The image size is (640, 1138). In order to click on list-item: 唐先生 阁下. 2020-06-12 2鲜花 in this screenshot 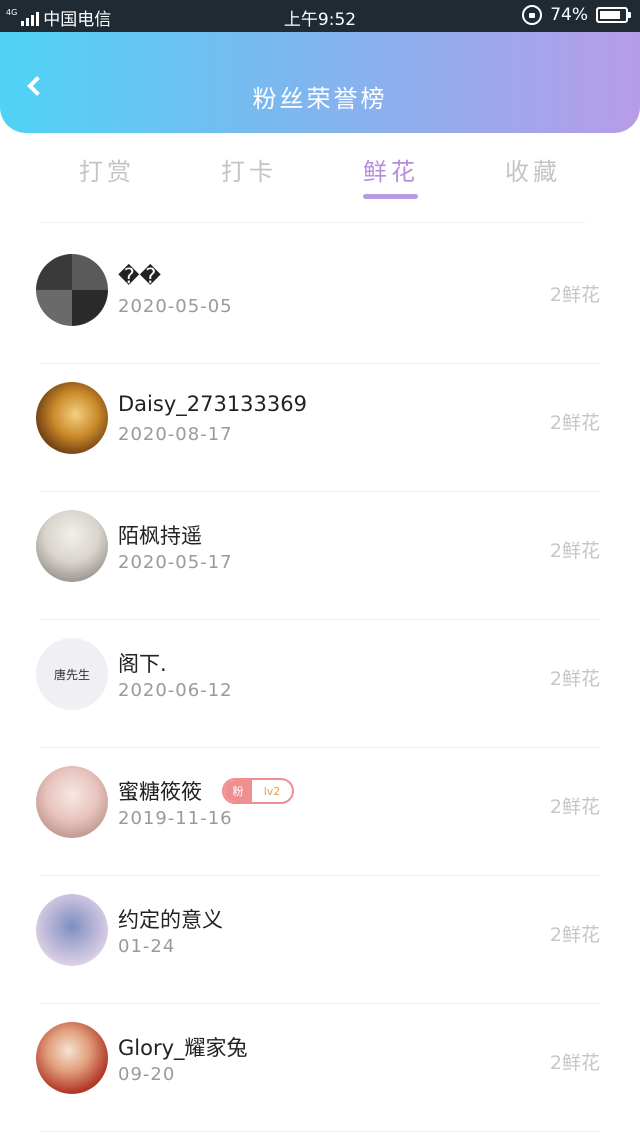, I will do `click(320, 684)`.